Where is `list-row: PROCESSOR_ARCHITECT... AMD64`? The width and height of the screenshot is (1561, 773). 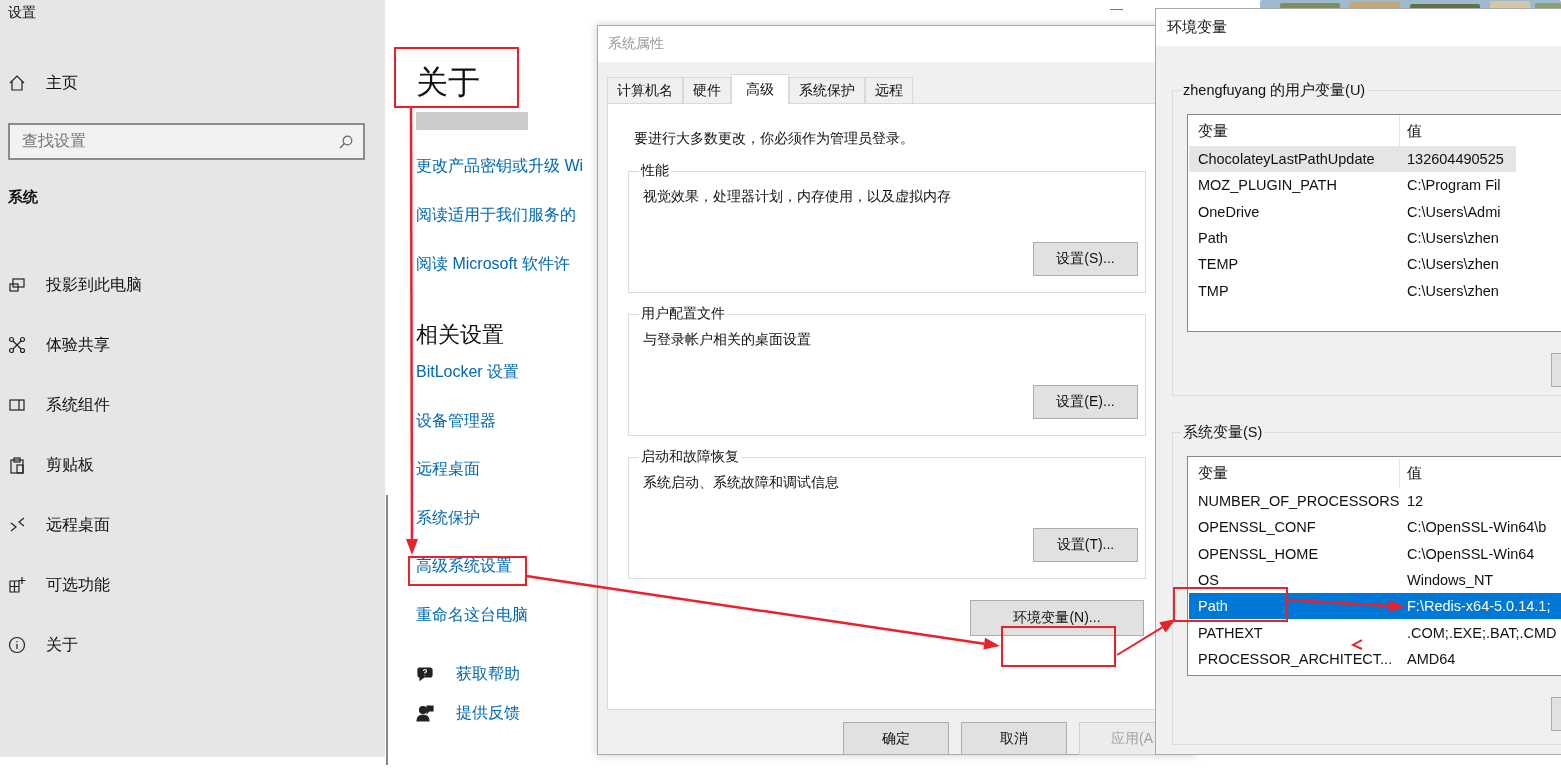
list-row: PROCESSOR_ARCHITECT... AMD64 is located at coordinates (1375, 659).